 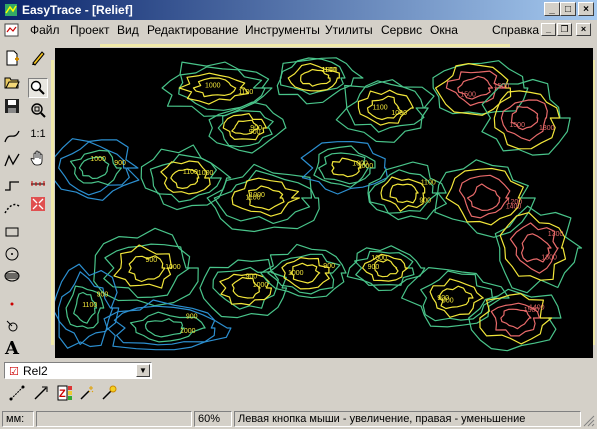 I want to click on chevron-down-icon: ▼, so click(x=143, y=370).